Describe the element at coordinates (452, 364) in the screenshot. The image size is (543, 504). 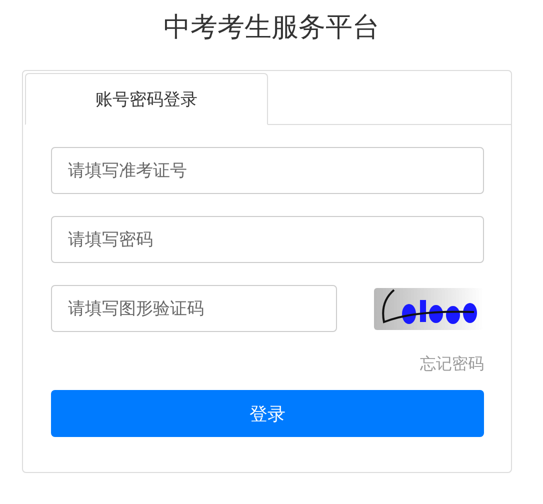
I see `forgot-password-link: 忘记密码` at that location.